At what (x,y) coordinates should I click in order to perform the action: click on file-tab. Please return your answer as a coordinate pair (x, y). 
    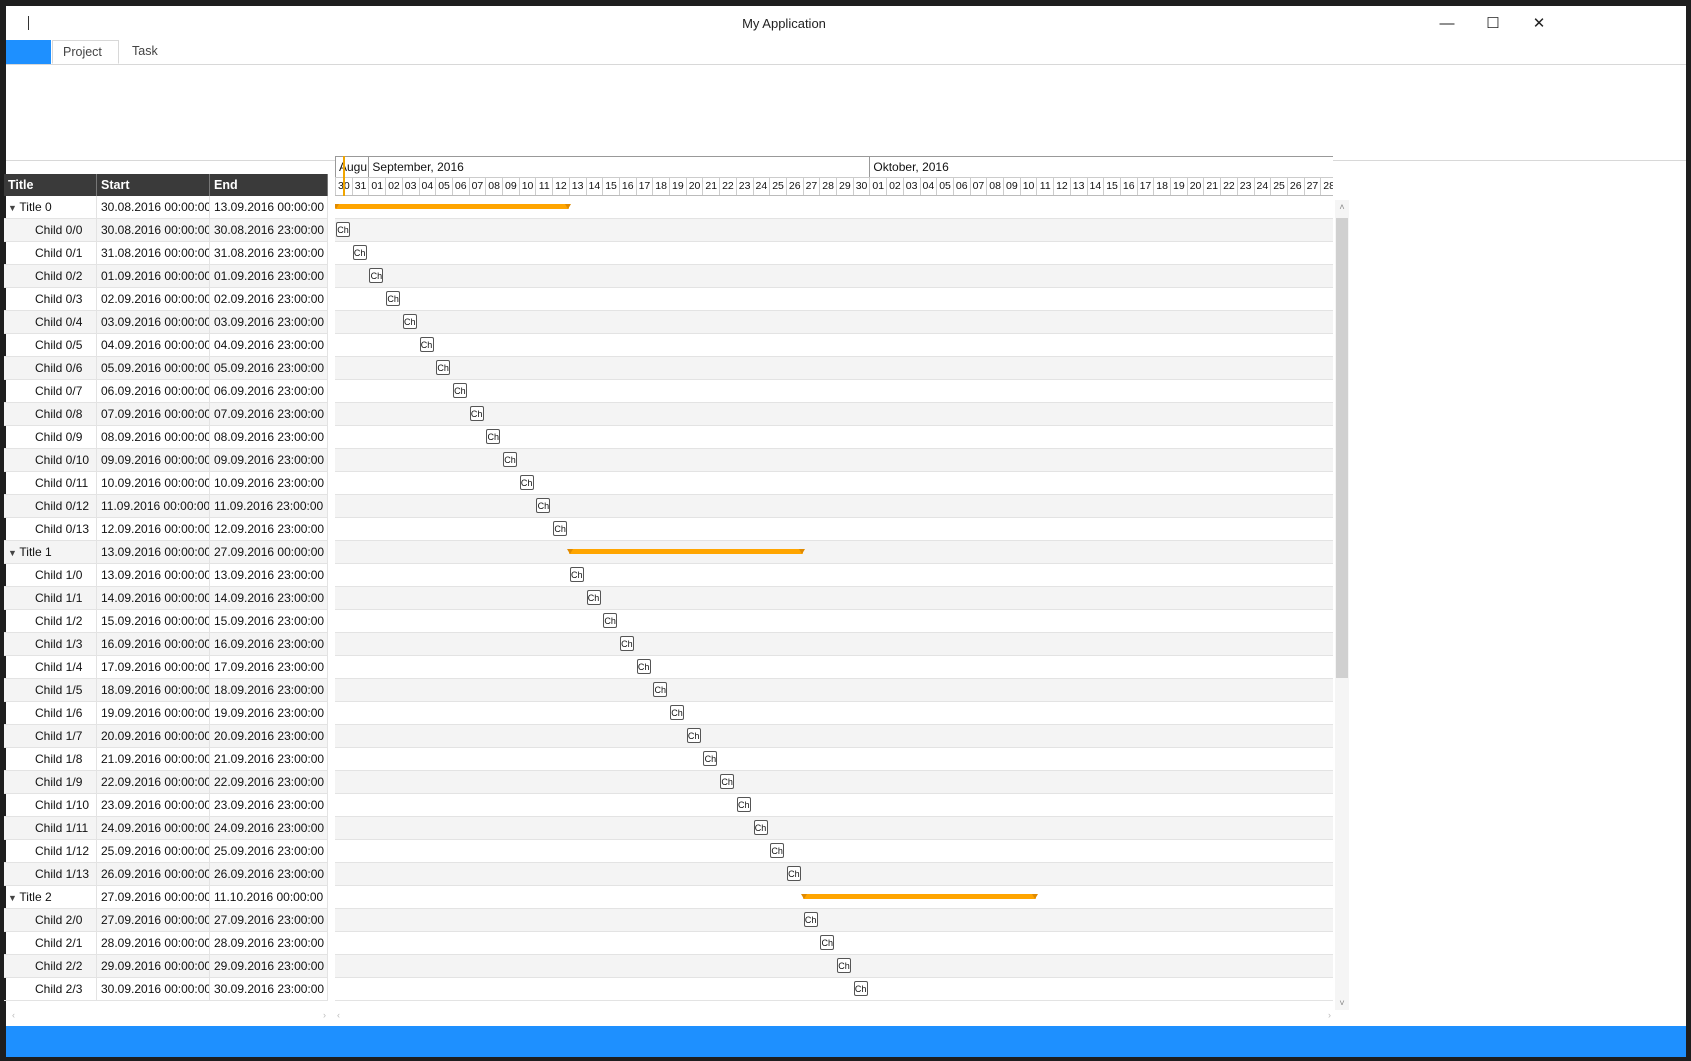
    Looking at the image, I should click on (28, 52).